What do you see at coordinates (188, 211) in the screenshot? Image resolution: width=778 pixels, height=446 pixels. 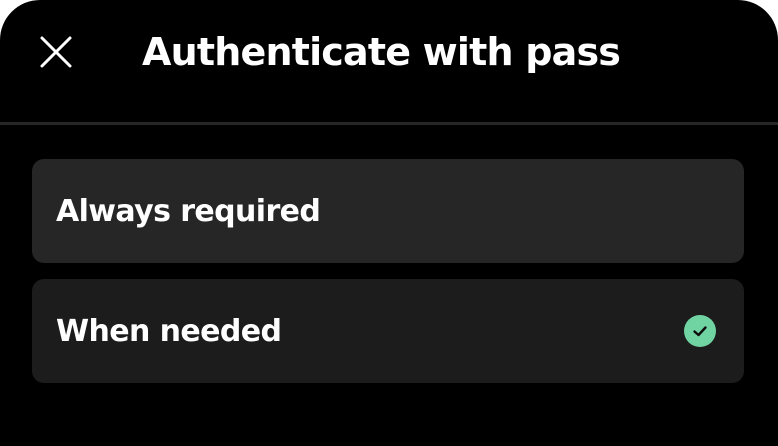 I see `option-label: Always required` at bounding box center [188, 211].